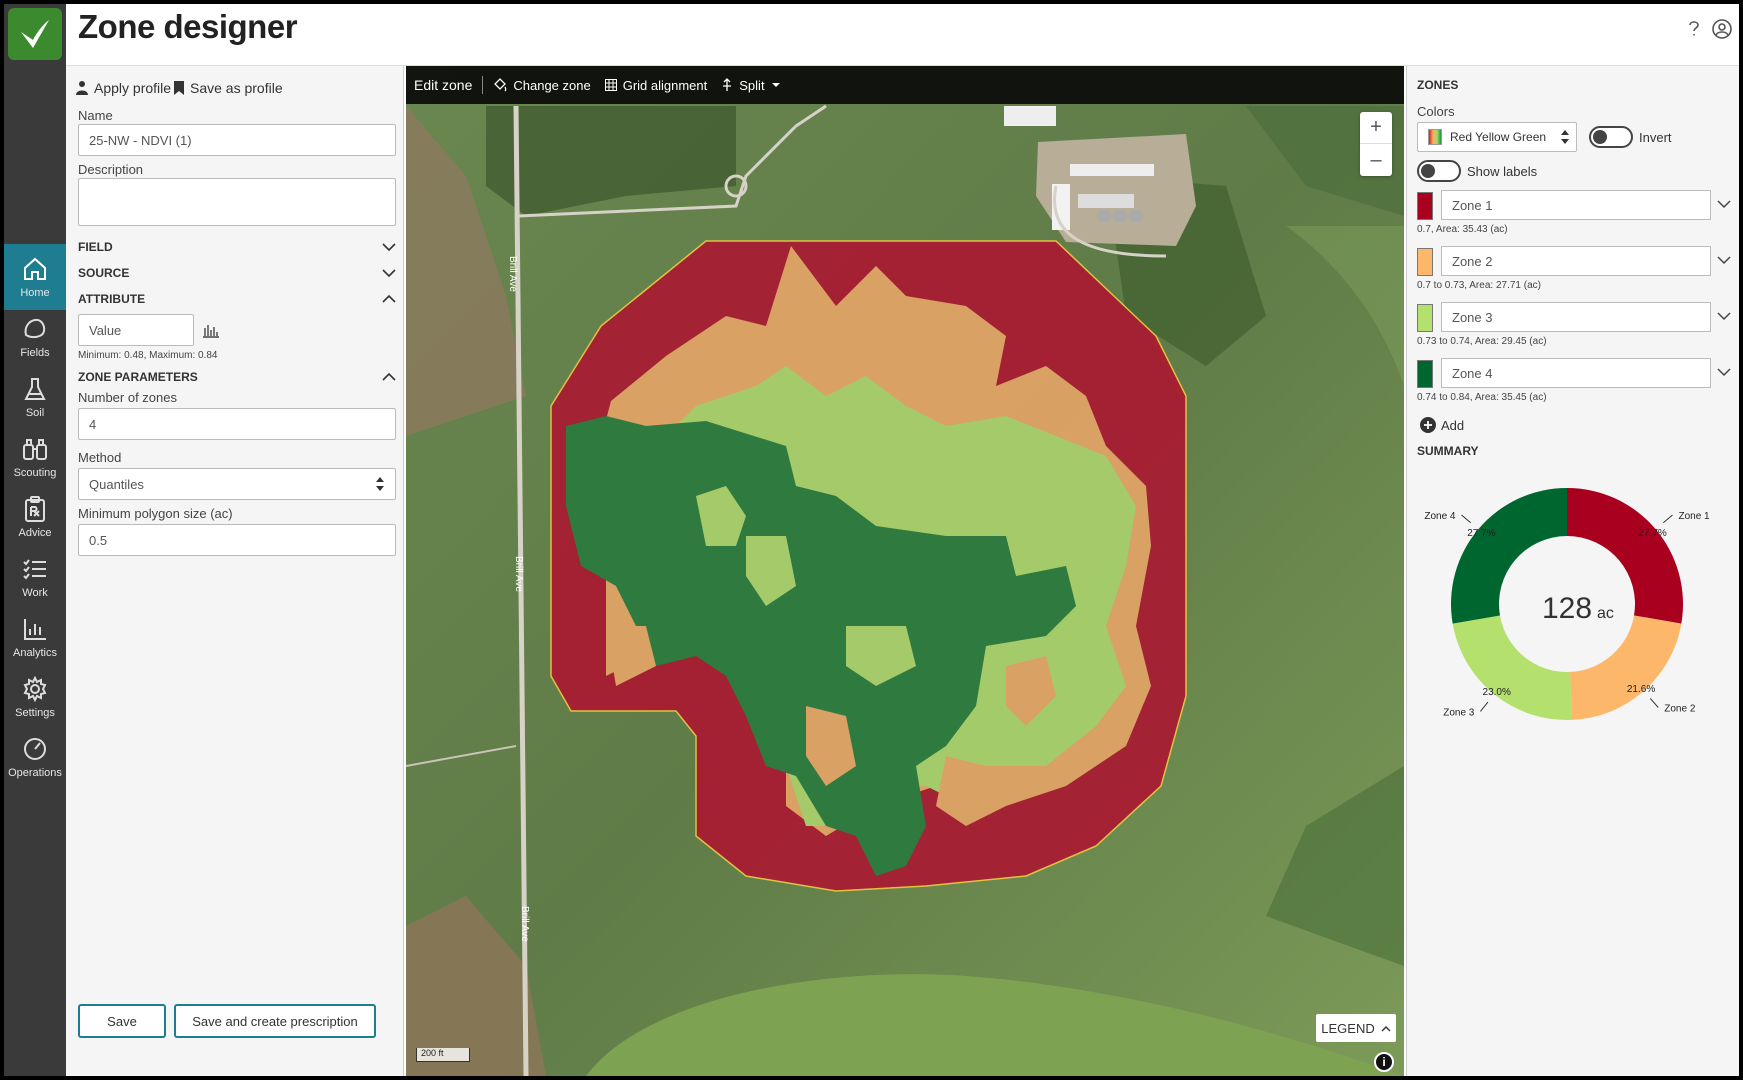 Image resolution: width=1743 pixels, height=1080 pixels. What do you see at coordinates (35, 413) in the screenshot?
I see `nav-soil-label: Soil` at bounding box center [35, 413].